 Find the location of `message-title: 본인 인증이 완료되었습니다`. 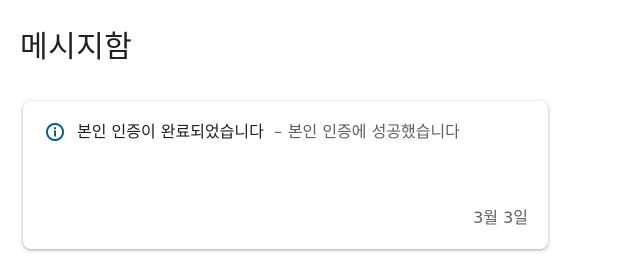

message-title: 본인 인증이 완료되었습니다 is located at coordinates (170, 131).